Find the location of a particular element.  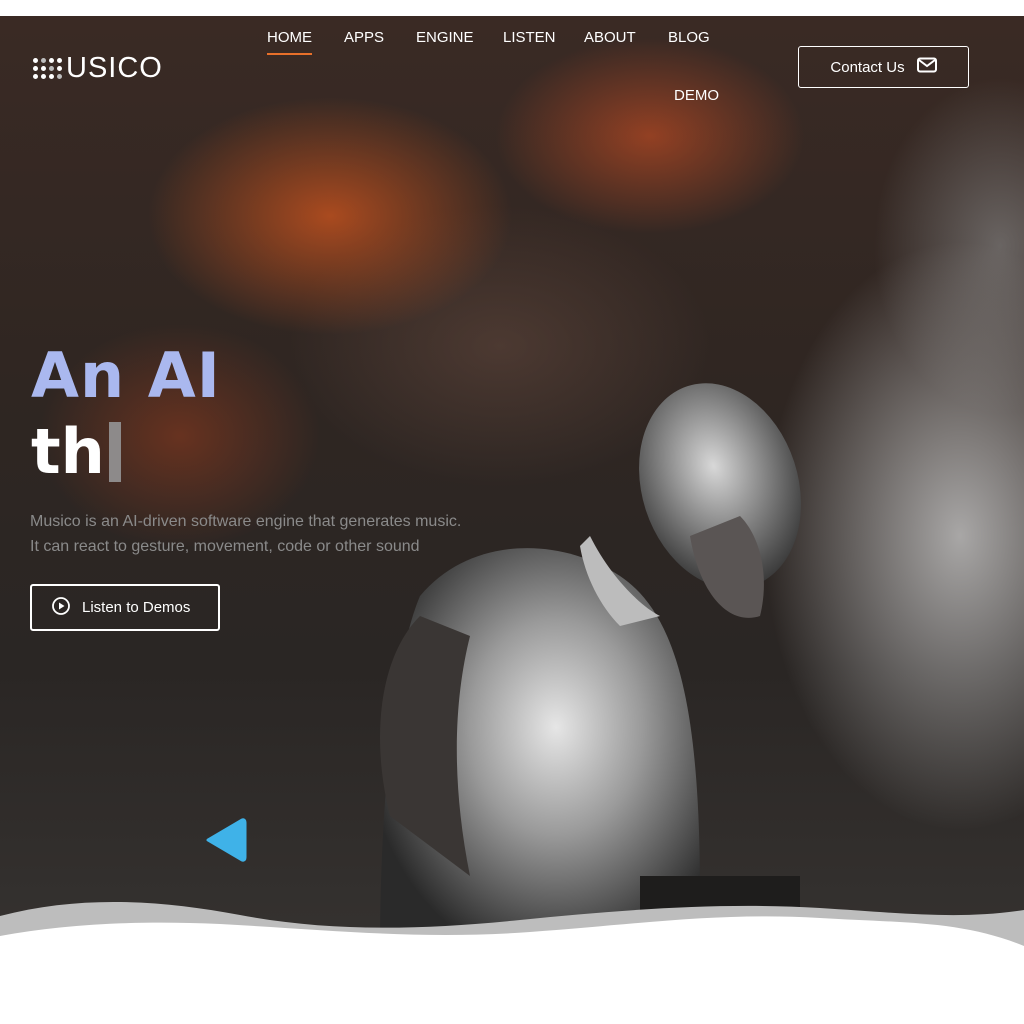

hero-headline: An AI th is located at coordinates (126, 414).